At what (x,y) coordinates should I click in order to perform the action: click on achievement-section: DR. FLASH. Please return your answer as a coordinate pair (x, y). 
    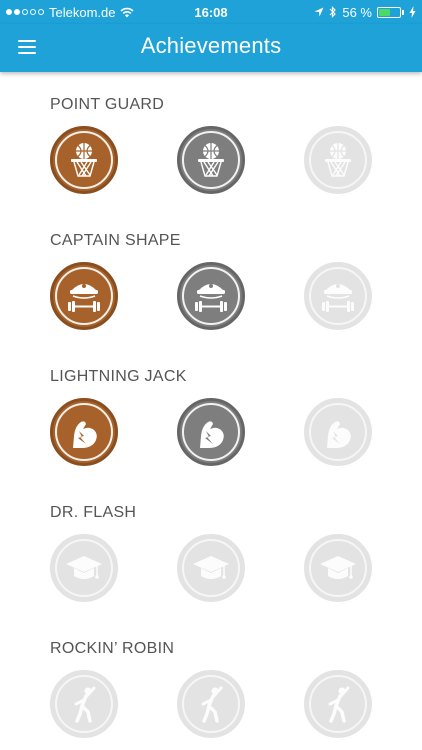
    Looking at the image, I should click on (211, 559).